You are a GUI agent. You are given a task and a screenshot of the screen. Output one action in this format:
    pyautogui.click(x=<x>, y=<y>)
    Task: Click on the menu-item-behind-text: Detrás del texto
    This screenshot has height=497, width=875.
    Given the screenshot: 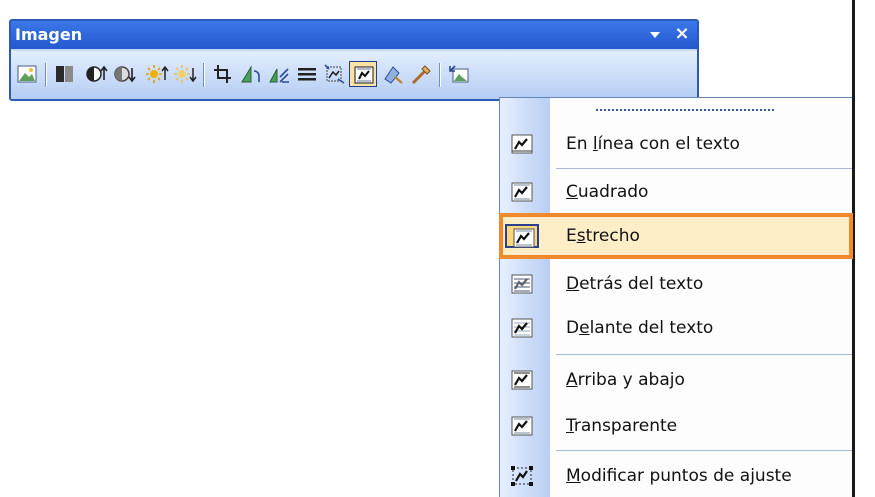 What is the action you would take?
    pyautogui.click(x=676, y=284)
    